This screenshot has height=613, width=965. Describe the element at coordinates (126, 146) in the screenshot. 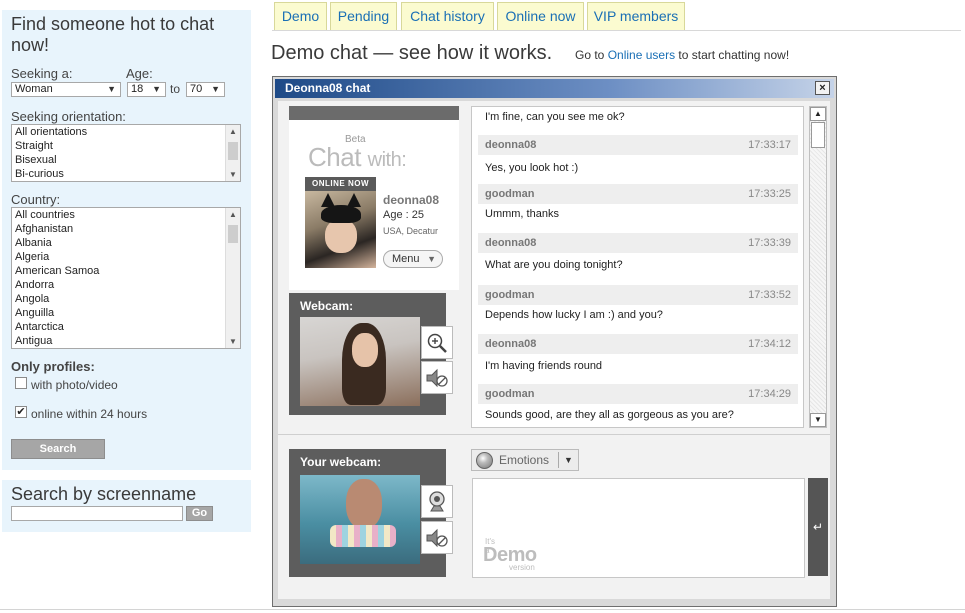

I see `list-item: Straight` at that location.